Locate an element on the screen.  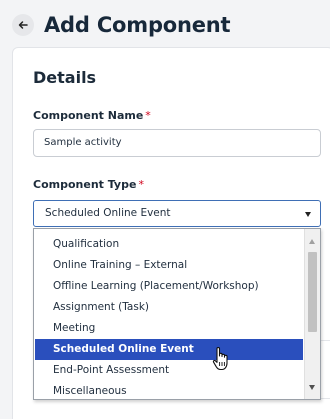
page-title: Add Component is located at coordinates (137, 25).